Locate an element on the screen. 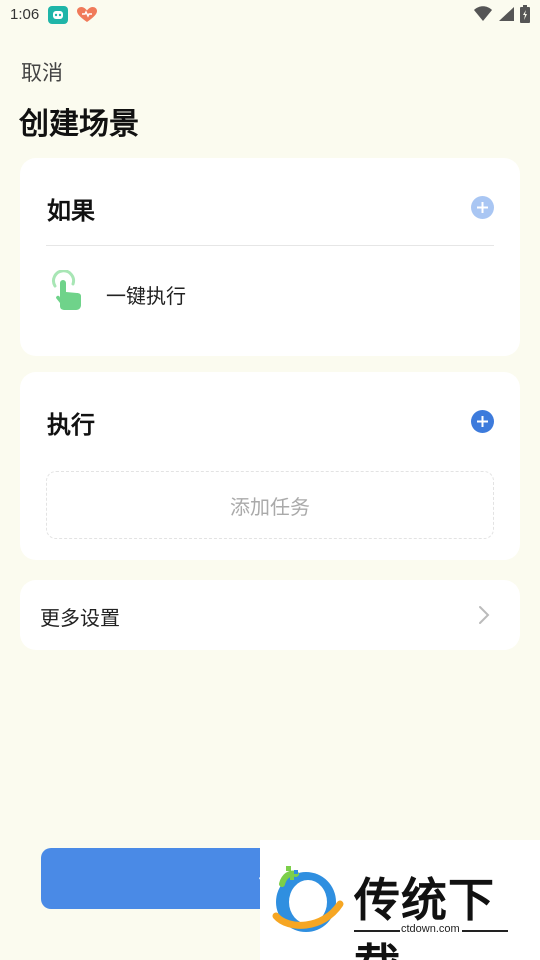 The width and height of the screenshot is (540, 960). chevron-right-icon is located at coordinates (484, 617).